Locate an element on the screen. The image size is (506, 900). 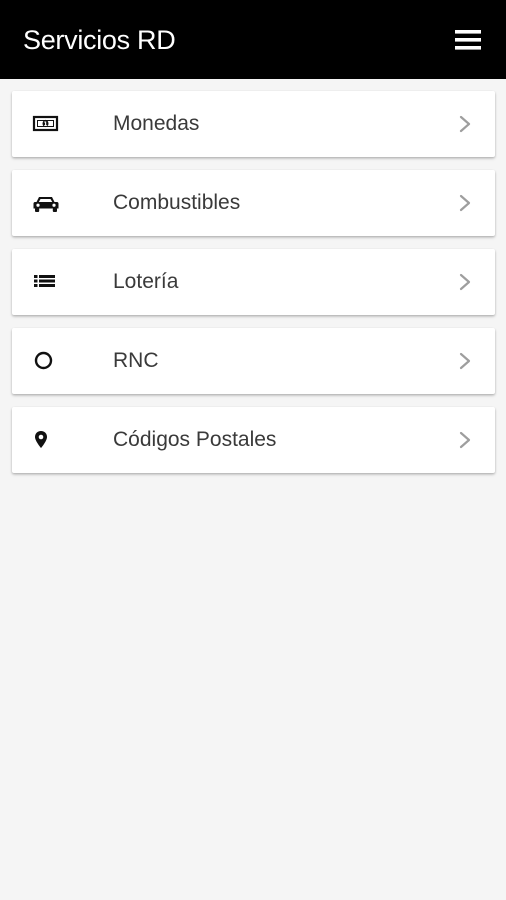
list-item-codigos-postales: Códigos Postales is located at coordinates (253, 440).